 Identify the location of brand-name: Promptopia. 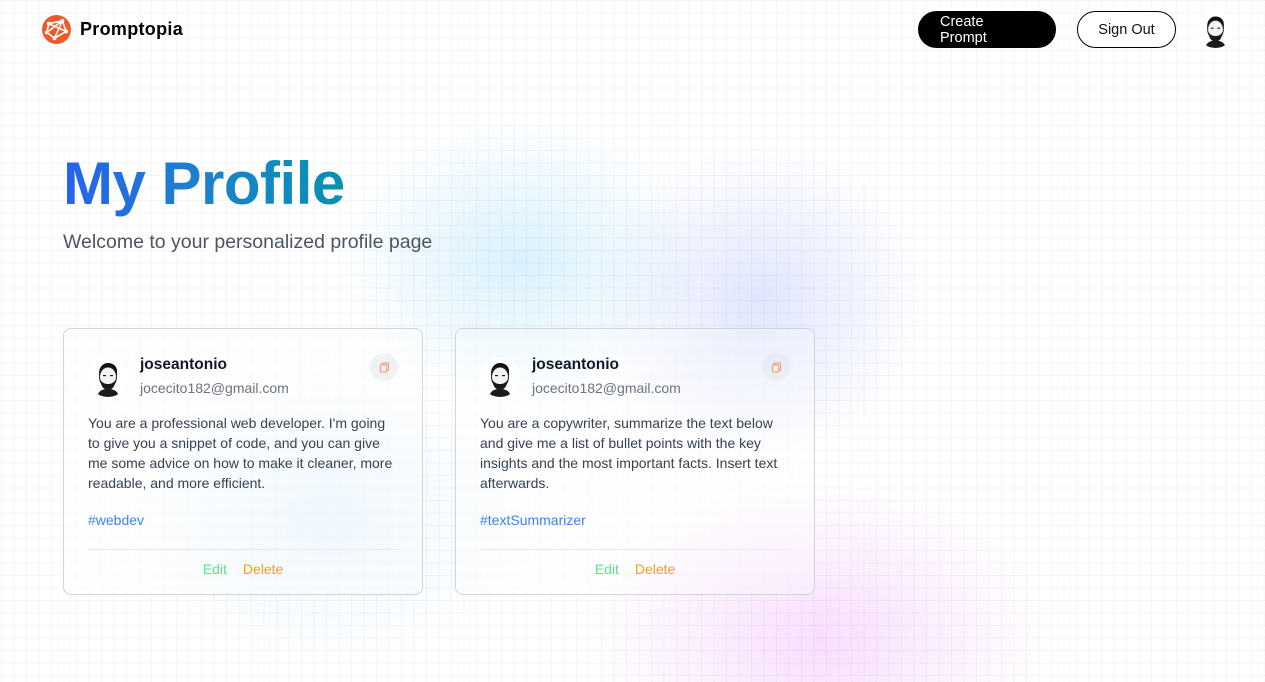
(132, 29).